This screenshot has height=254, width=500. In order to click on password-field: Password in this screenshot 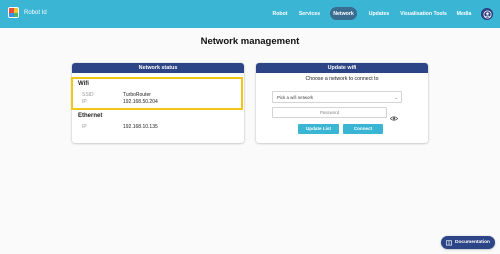, I will do `click(329, 112)`.